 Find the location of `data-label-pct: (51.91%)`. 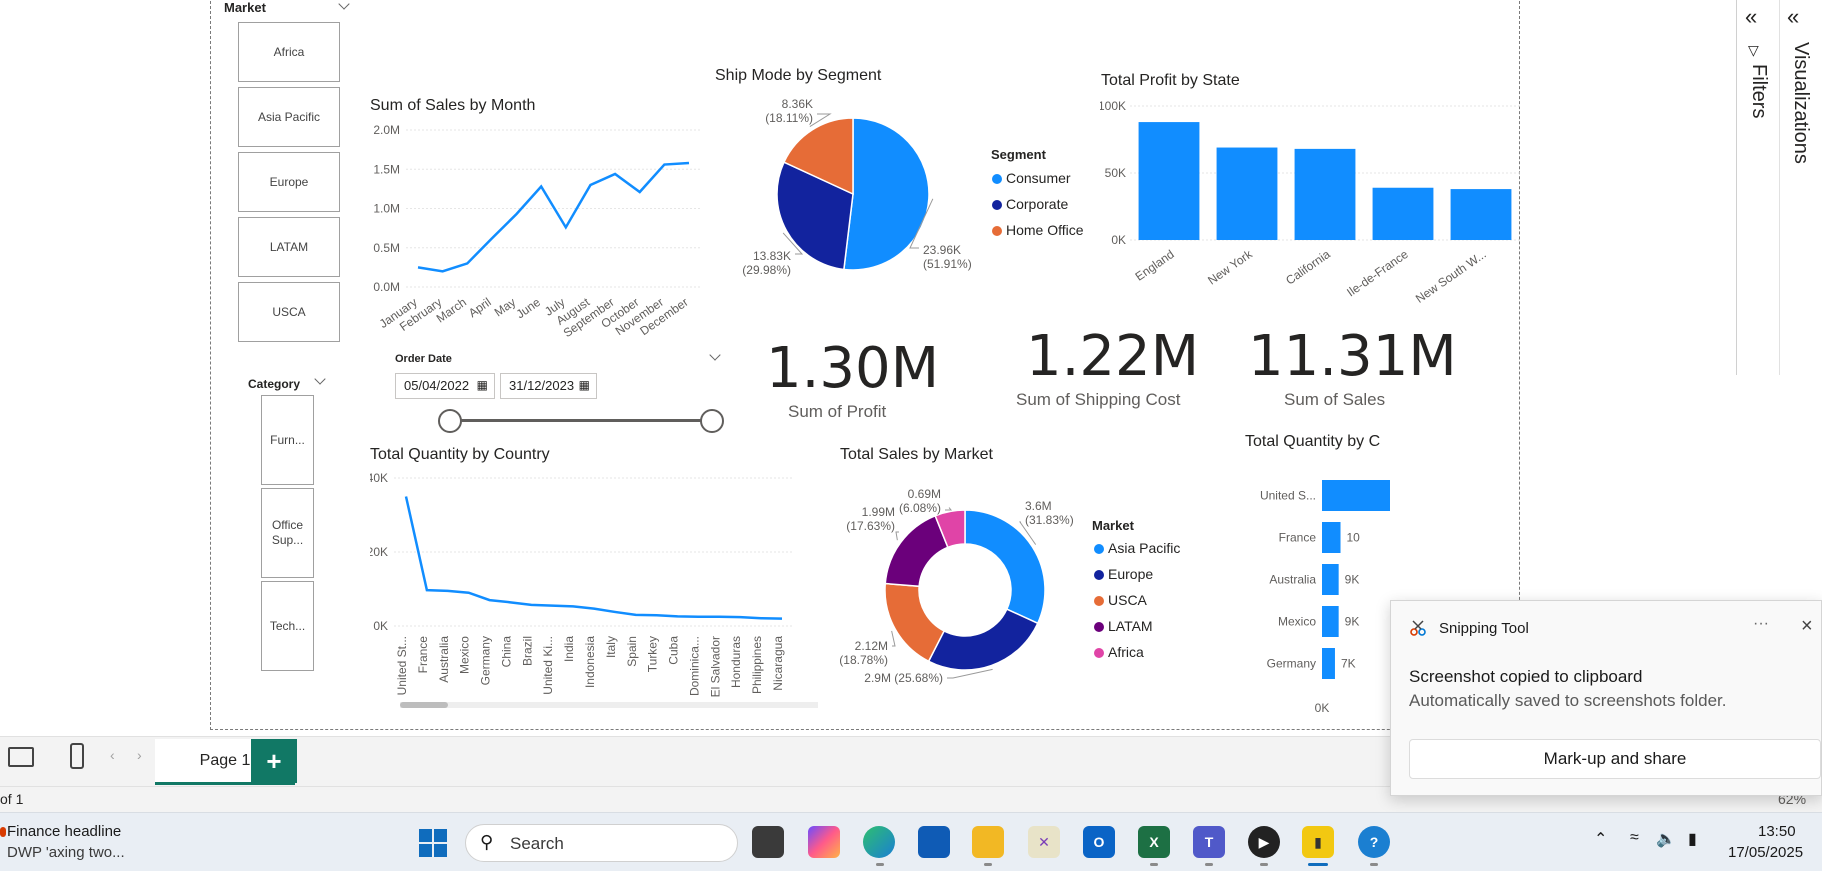

data-label-pct: (51.91%) is located at coordinates (947, 264).